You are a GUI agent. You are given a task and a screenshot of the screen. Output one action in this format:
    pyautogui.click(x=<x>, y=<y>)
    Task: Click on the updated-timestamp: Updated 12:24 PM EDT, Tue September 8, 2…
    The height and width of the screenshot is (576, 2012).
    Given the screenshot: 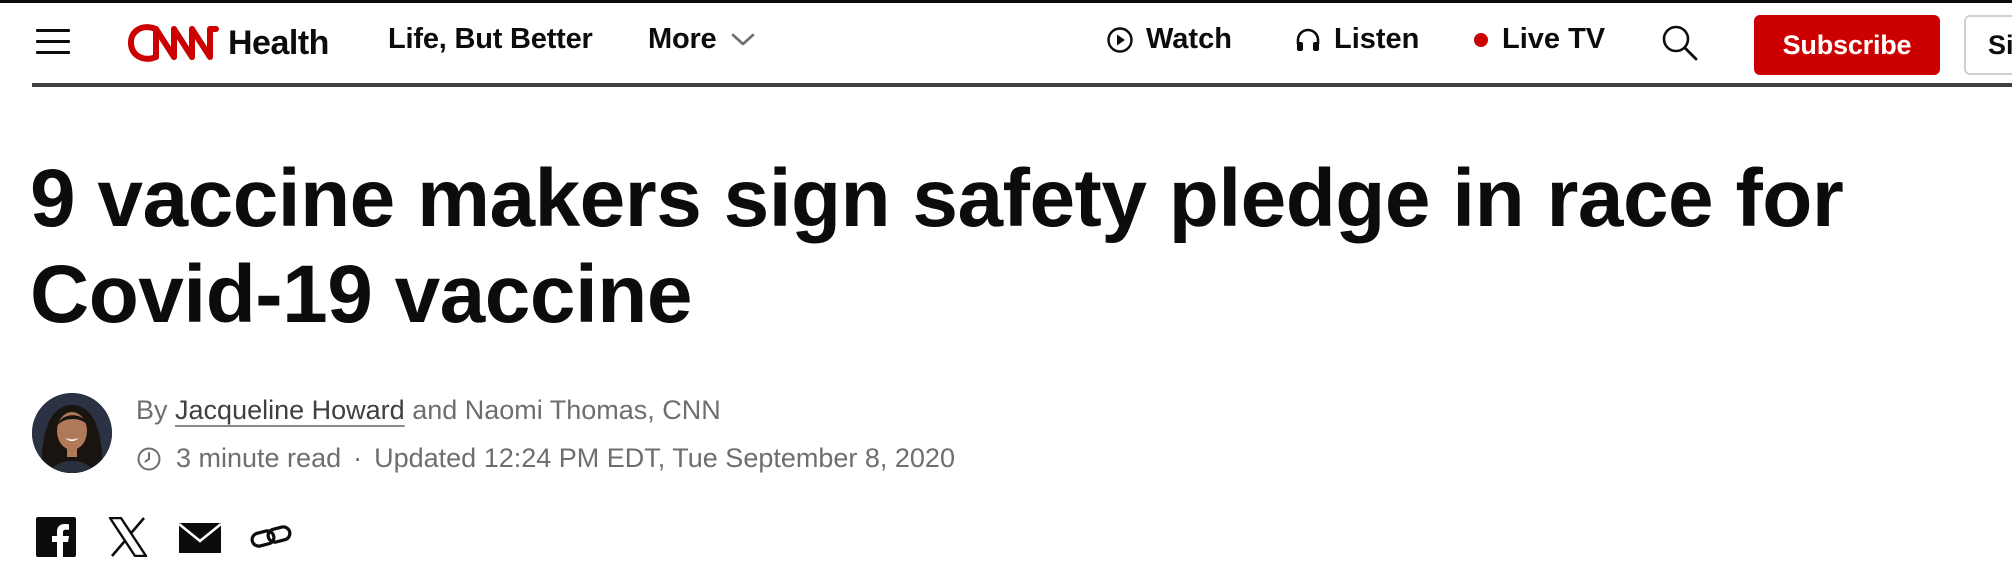 What is the action you would take?
    pyautogui.click(x=664, y=458)
    